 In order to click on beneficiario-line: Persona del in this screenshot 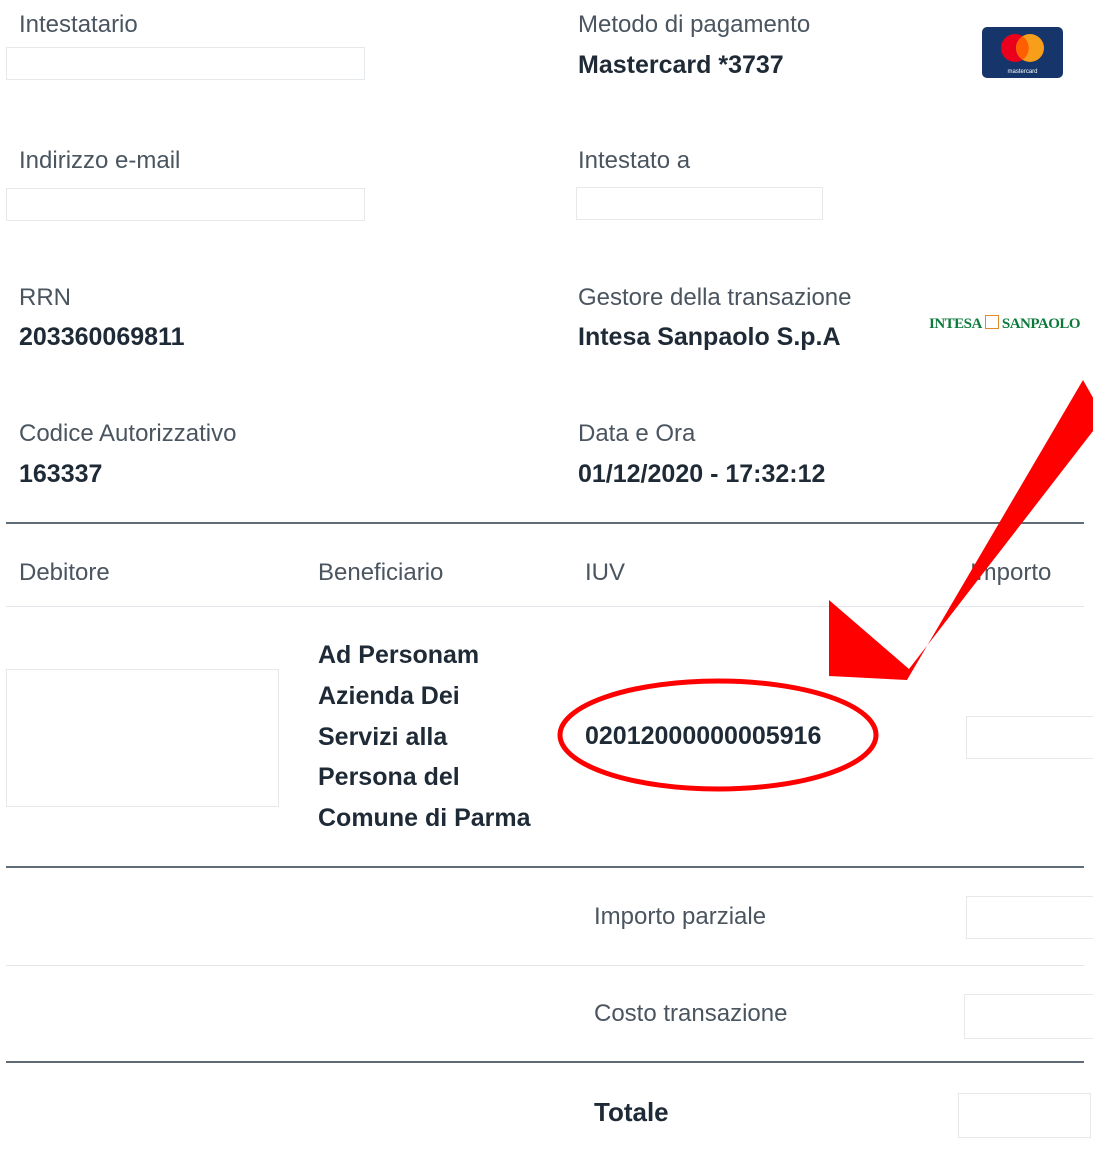, I will do `click(389, 777)`.